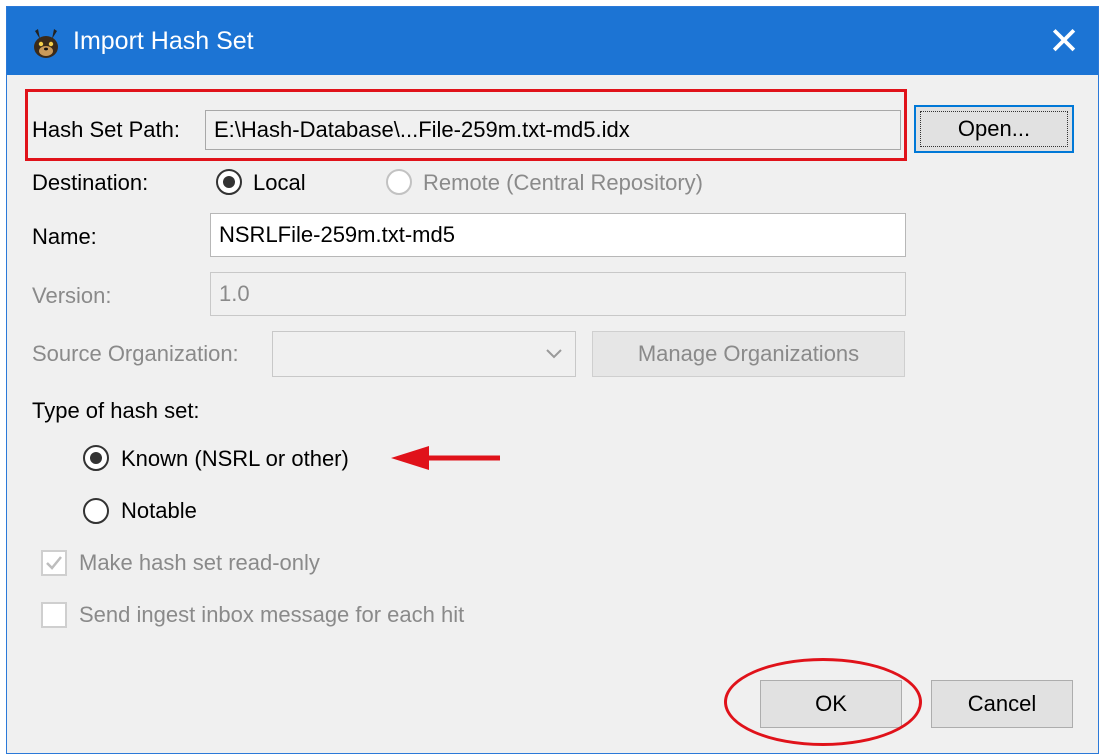 Image resolution: width=1105 pixels, height=754 pixels. What do you see at coordinates (558, 294) in the screenshot?
I see `version-input: 1.0` at bounding box center [558, 294].